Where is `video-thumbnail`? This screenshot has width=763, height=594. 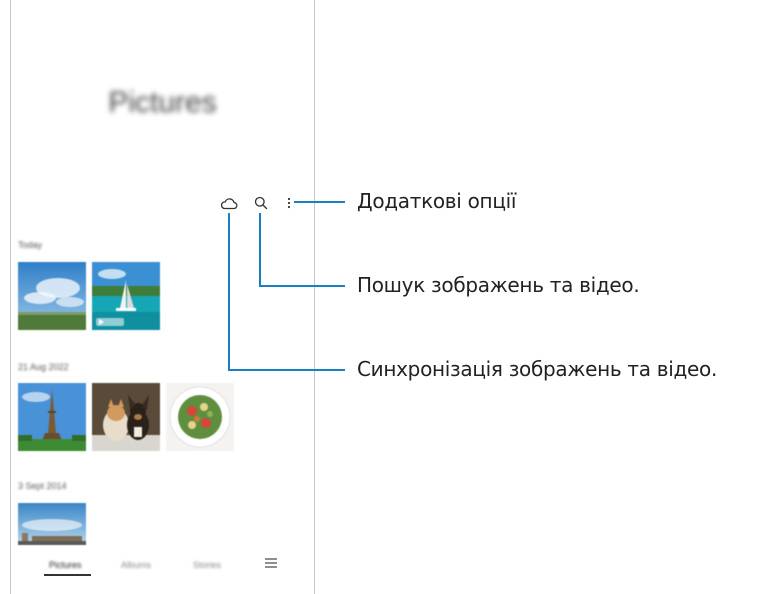 video-thumbnail is located at coordinates (126, 296).